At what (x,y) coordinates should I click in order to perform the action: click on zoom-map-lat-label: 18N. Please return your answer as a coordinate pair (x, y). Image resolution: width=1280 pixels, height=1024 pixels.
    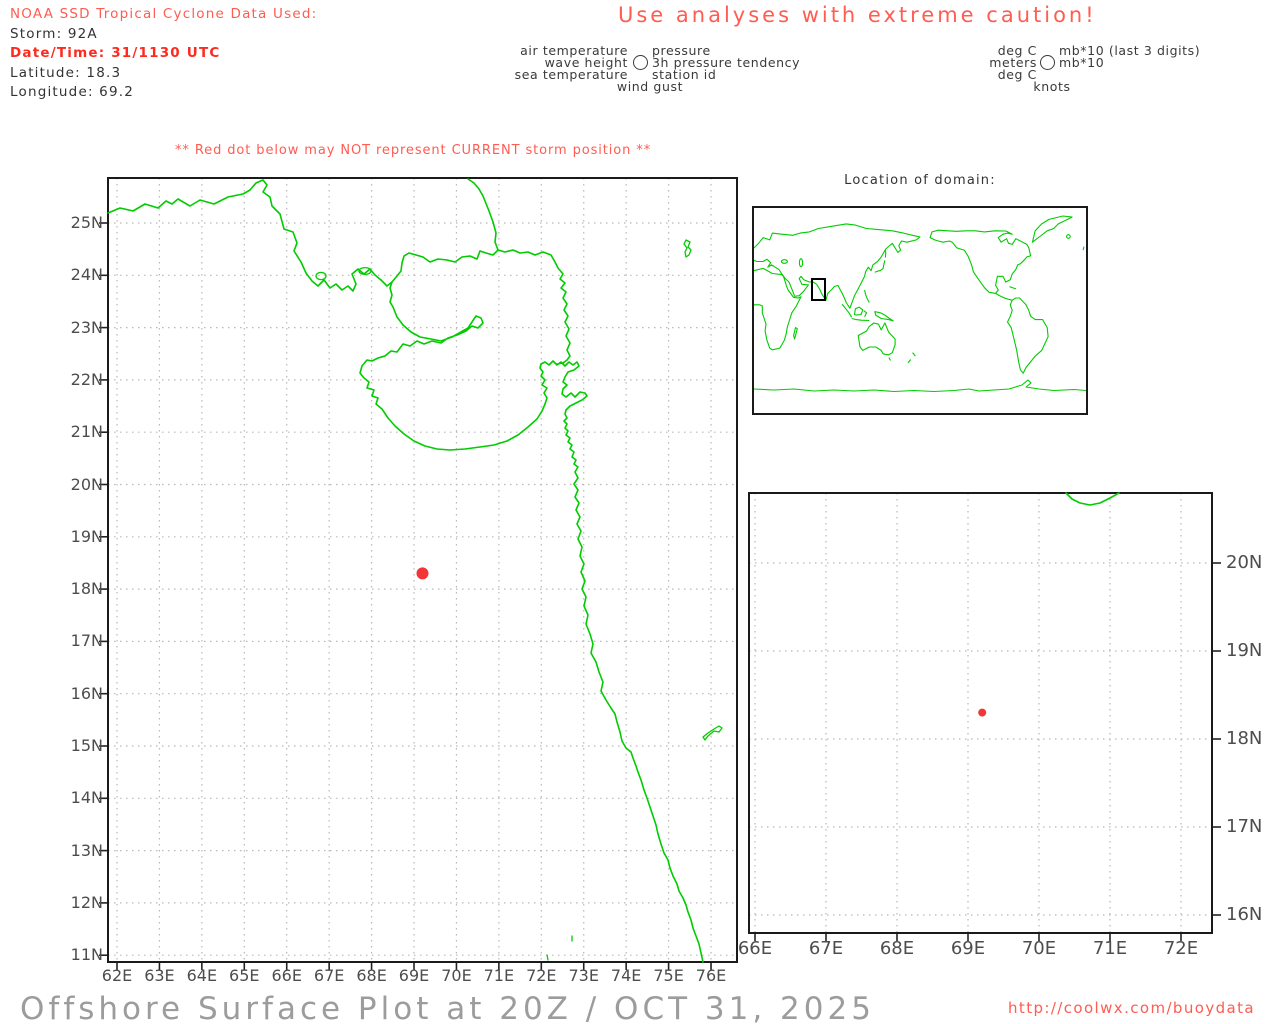
    Looking at the image, I should click on (1244, 738).